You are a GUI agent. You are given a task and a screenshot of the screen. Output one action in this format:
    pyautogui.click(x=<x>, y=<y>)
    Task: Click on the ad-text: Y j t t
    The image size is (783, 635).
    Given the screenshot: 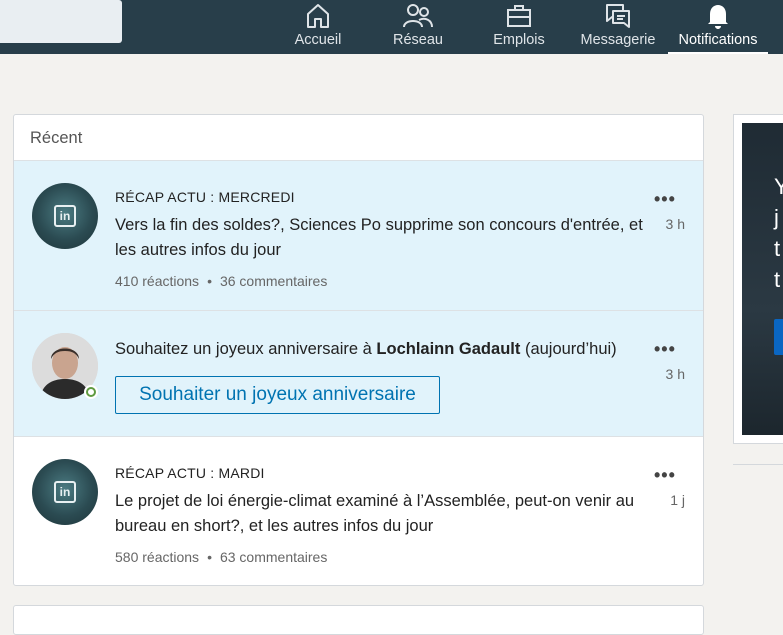 What is the action you would take?
    pyautogui.click(x=778, y=233)
    